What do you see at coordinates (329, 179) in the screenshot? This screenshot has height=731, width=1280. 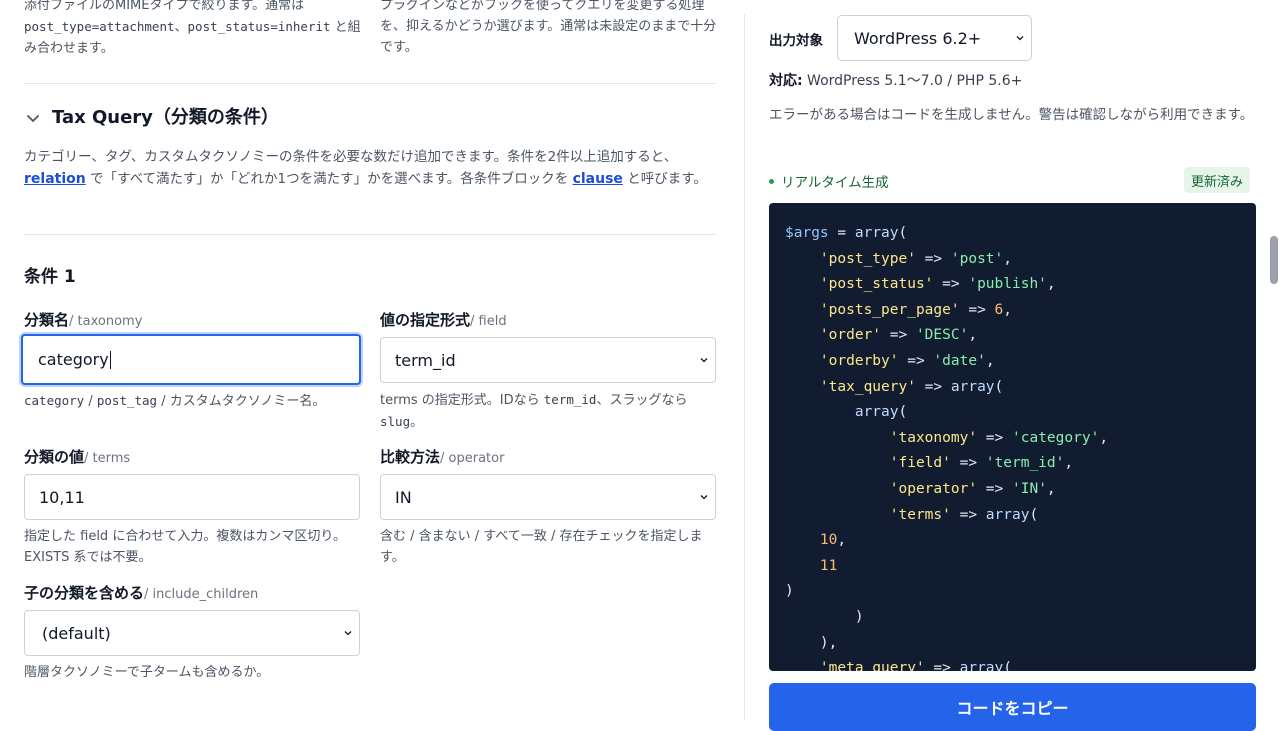 I see `desc-text: で「すべて満たす」か「どれか1つを満たす」かを選べます。各条件ブロックを` at bounding box center [329, 179].